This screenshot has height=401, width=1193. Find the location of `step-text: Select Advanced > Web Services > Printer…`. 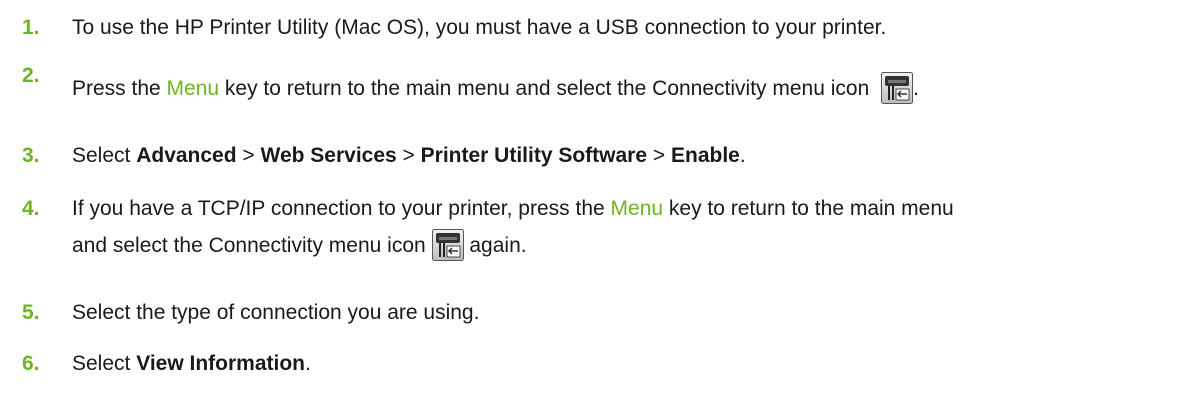

step-text: Select Advanced > Web Services > Printer… is located at coordinates (627, 156).